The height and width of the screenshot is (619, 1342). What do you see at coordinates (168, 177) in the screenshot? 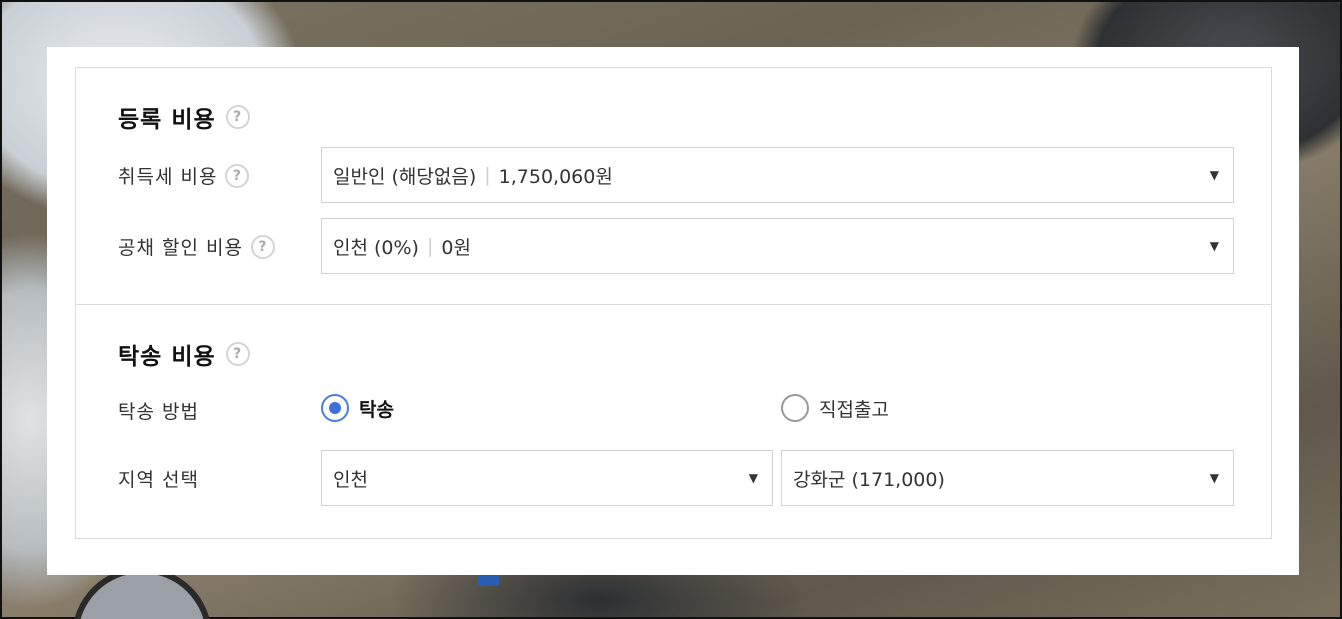
I see `acquisition-tax-label-text: 취득세 비용` at bounding box center [168, 177].